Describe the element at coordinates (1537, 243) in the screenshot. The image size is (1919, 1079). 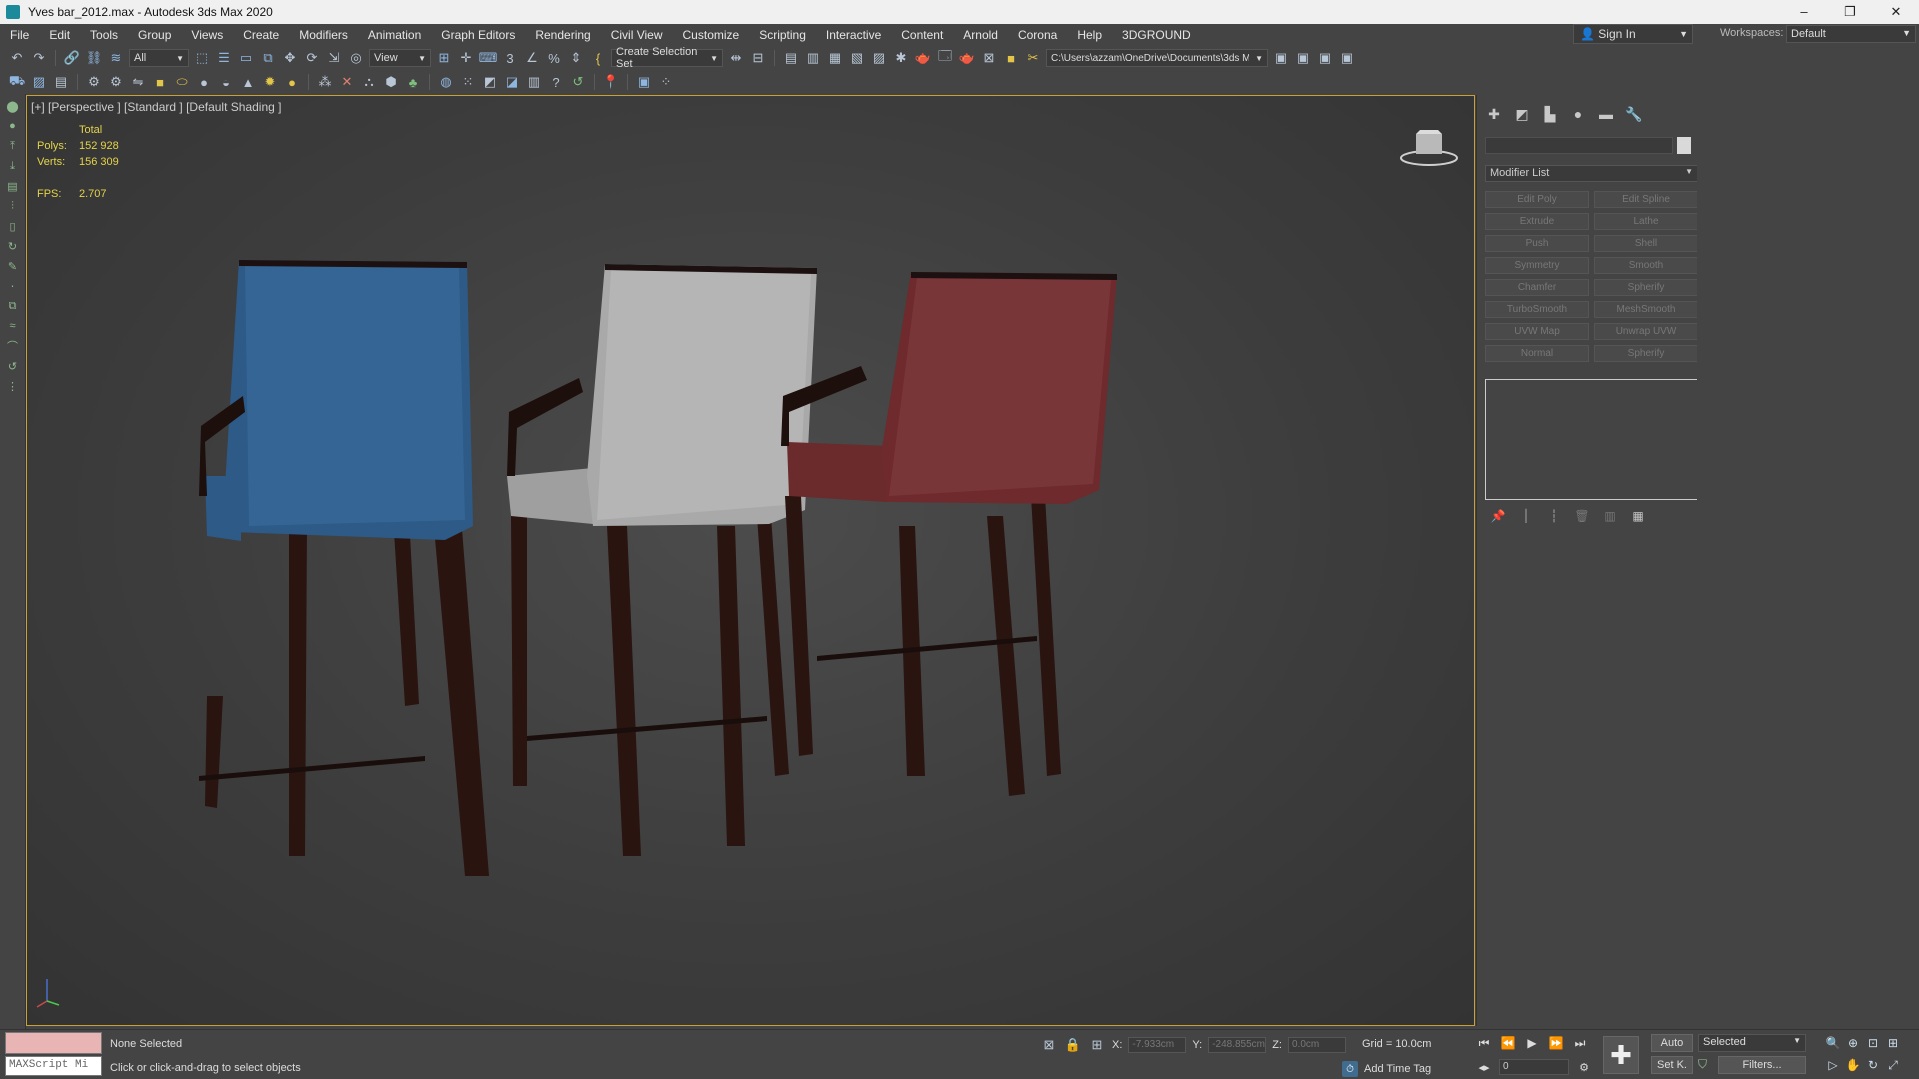
I see `modifier-push-button: Push` at that location.